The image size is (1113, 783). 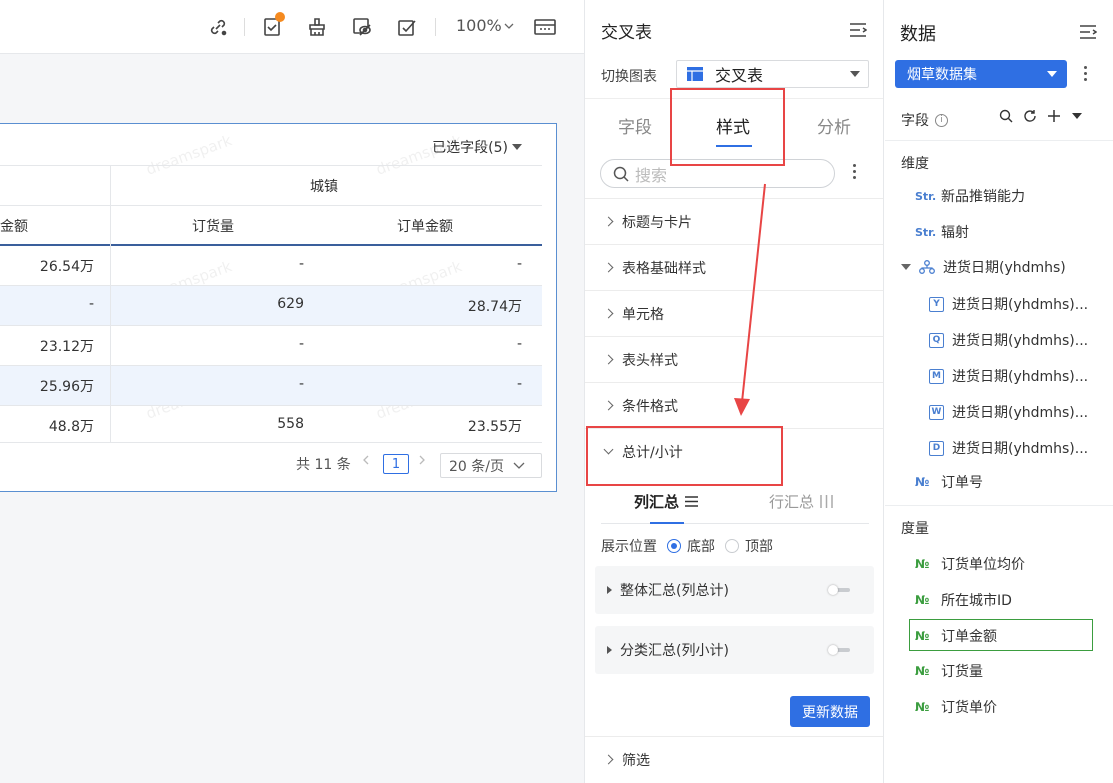 I want to click on overall-total-row: 整体汇总(列总计), so click(x=734, y=590).